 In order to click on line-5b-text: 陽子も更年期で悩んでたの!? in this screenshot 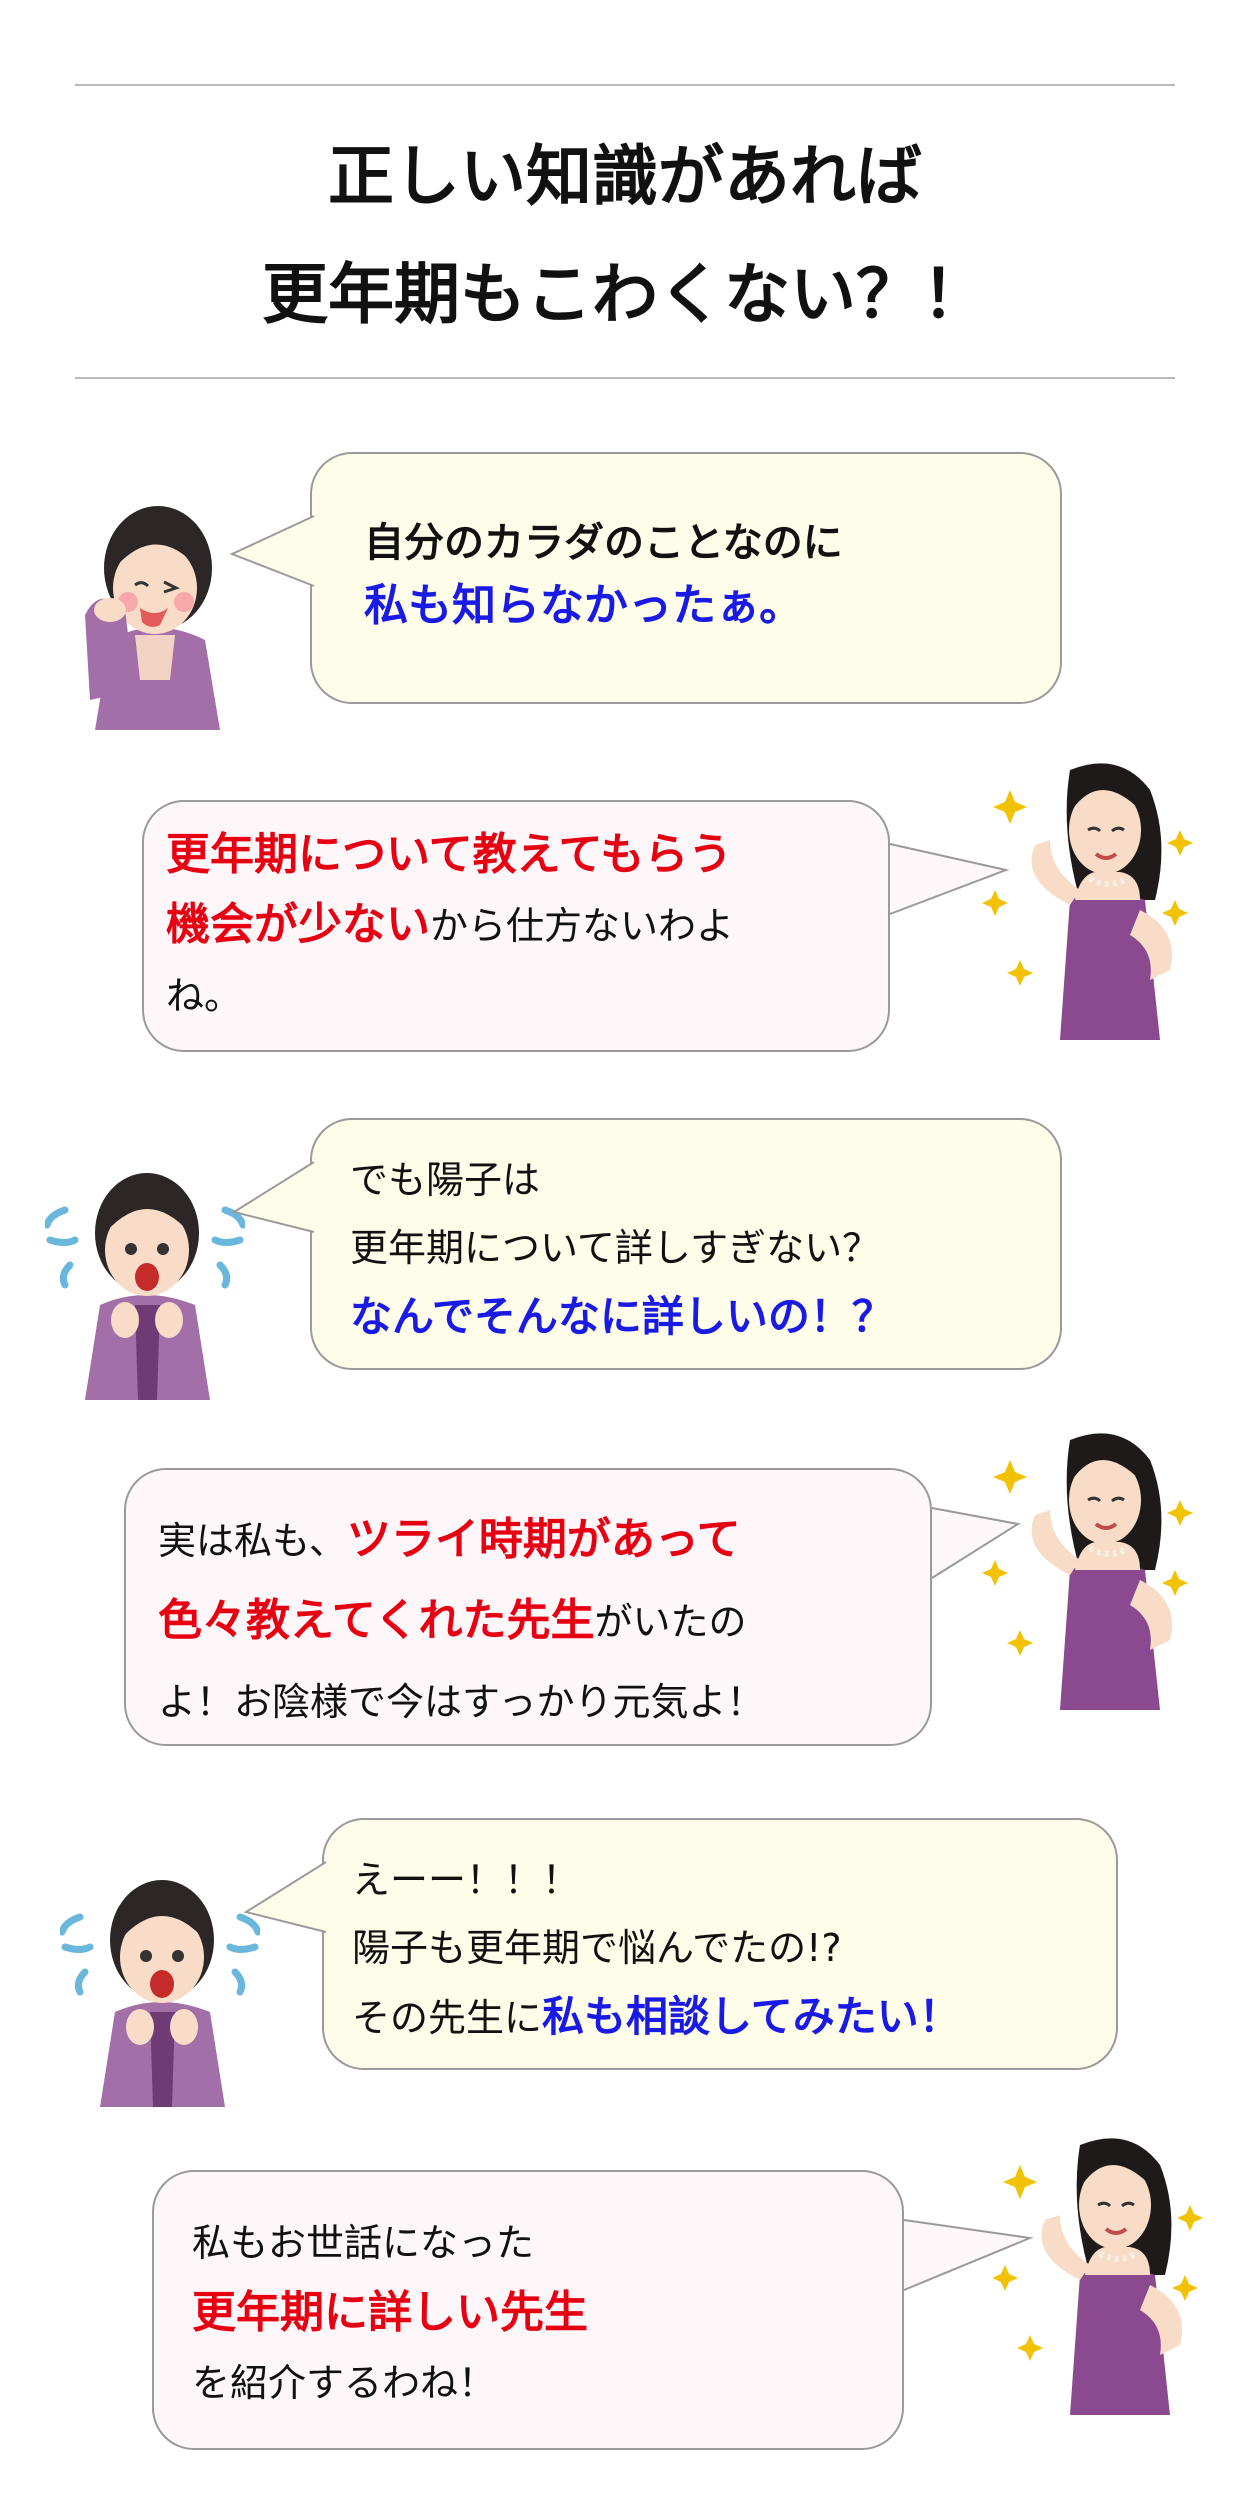, I will do `click(597, 1948)`.